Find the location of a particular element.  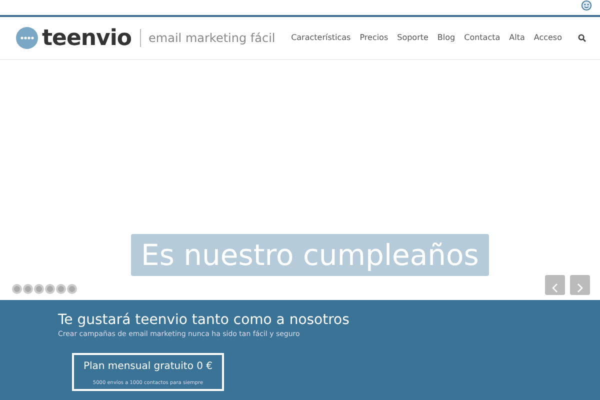

previous-button is located at coordinates (555, 285).